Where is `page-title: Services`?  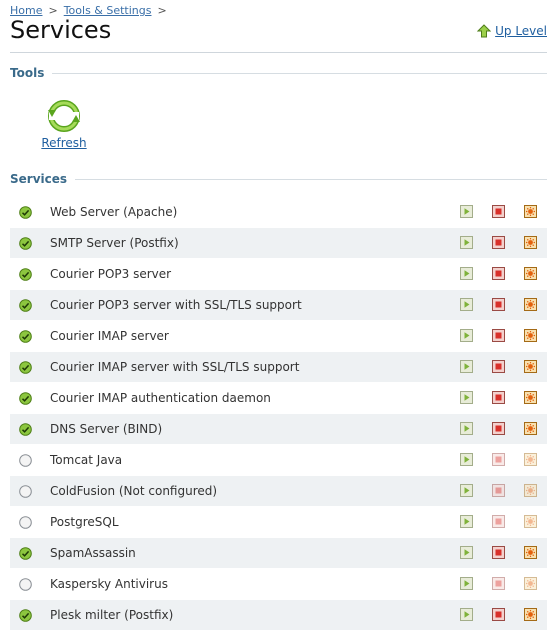
page-title: Services is located at coordinates (61, 30).